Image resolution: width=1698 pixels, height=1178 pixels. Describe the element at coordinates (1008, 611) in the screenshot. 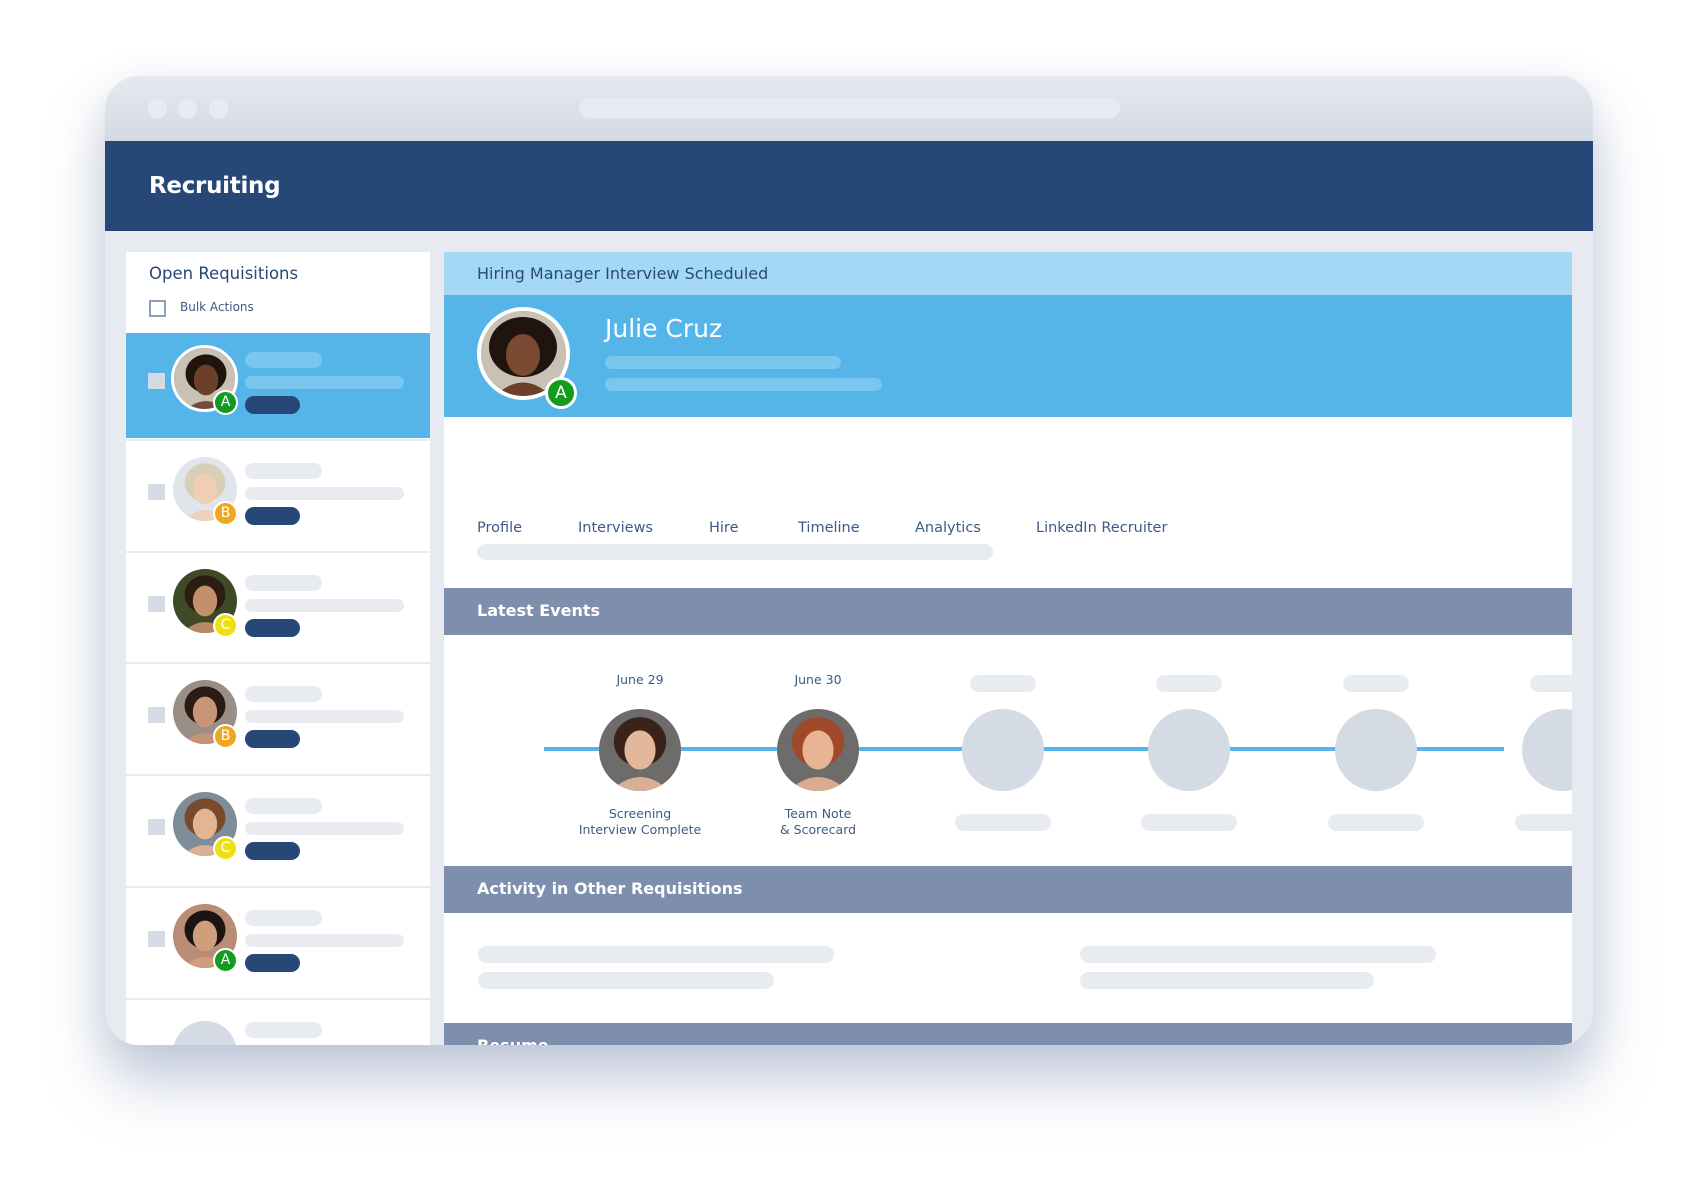

I see `latest-events-header: Latest Events` at that location.